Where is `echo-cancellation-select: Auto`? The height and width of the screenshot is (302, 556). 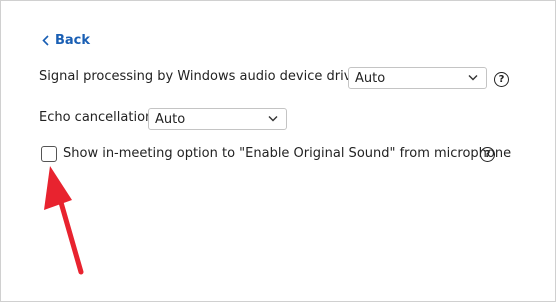 echo-cancellation-select: Auto is located at coordinates (217, 119).